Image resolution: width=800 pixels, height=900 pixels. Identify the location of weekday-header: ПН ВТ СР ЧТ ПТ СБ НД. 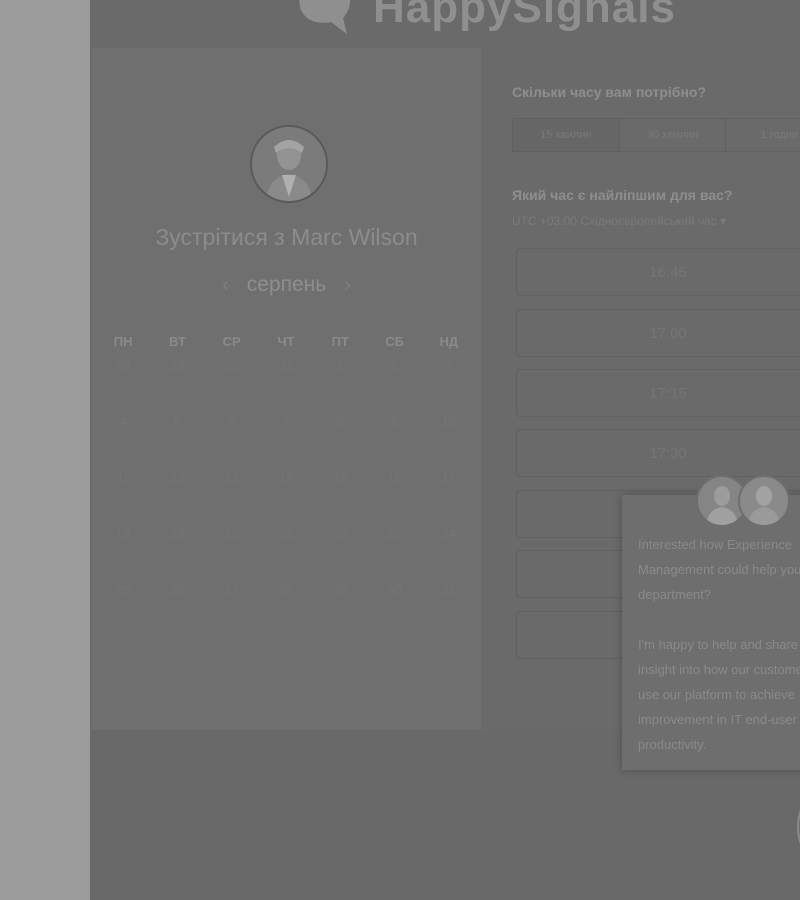
(286, 341).